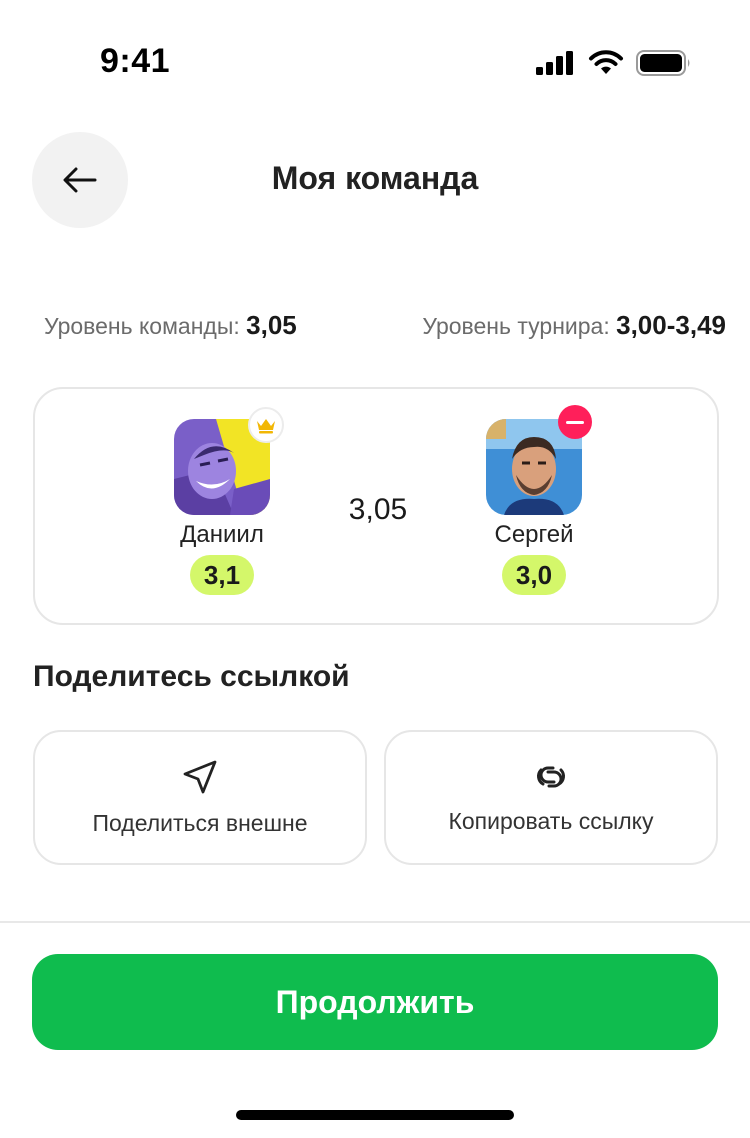  What do you see at coordinates (378, 509) in the screenshot?
I see `team-average-rating: 3,05` at bounding box center [378, 509].